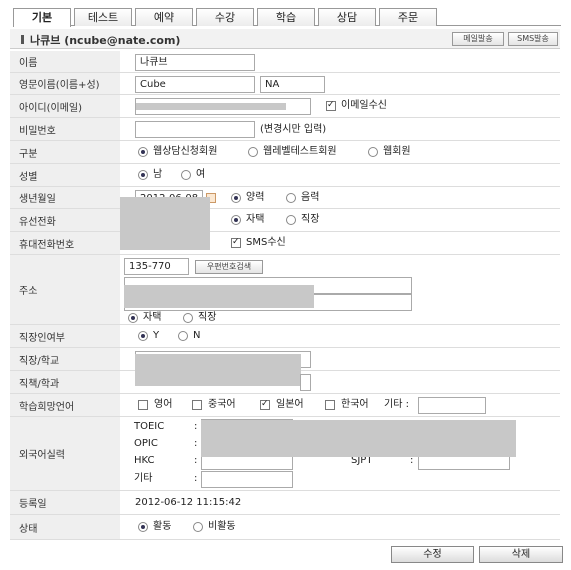  Describe the element at coordinates (143, 152) in the screenshot. I see `type-web-consult-radio` at that location.